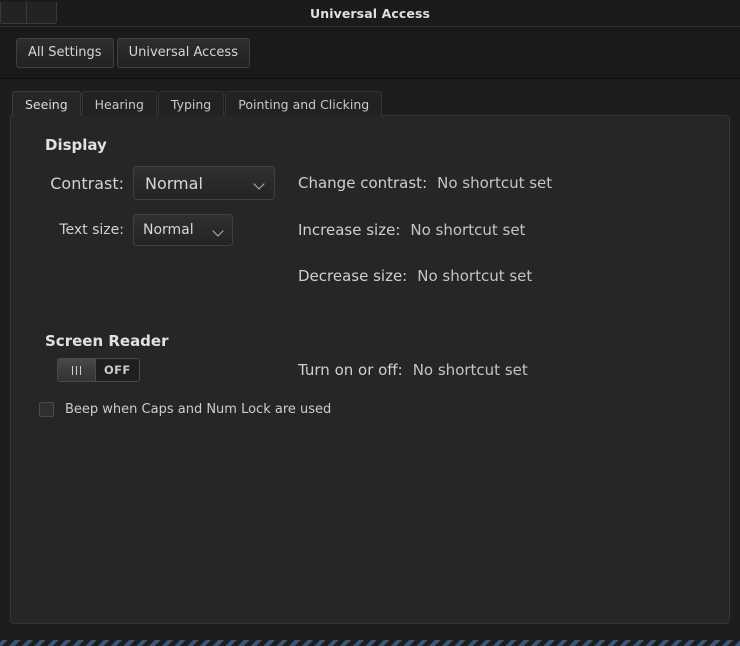 The height and width of the screenshot is (646, 740). What do you see at coordinates (370, 643) in the screenshot?
I see `bottom-accent-strip` at bounding box center [370, 643].